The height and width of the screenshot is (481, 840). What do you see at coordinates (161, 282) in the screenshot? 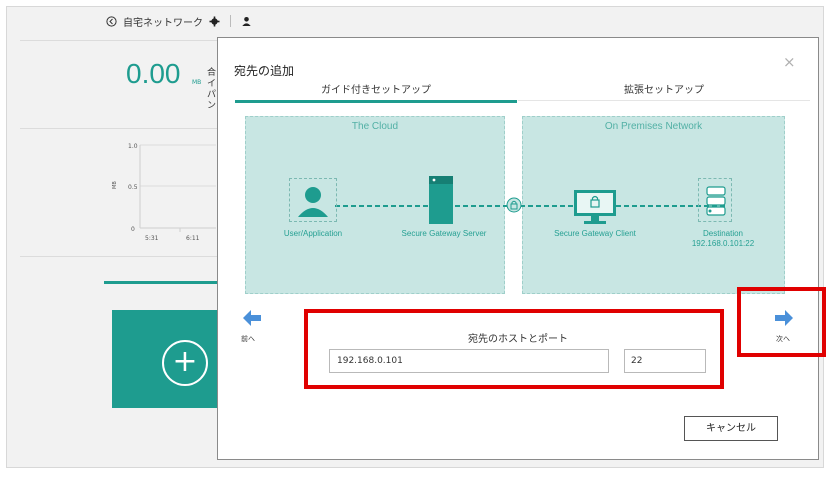
I see `tab-indicator` at bounding box center [161, 282].